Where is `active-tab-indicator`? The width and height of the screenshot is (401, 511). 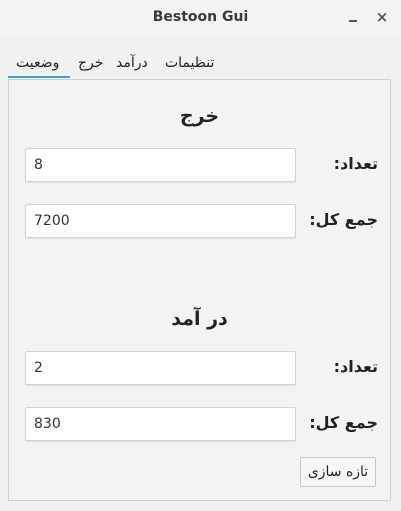
active-tab-indicator is located at coordinates (39, 77).